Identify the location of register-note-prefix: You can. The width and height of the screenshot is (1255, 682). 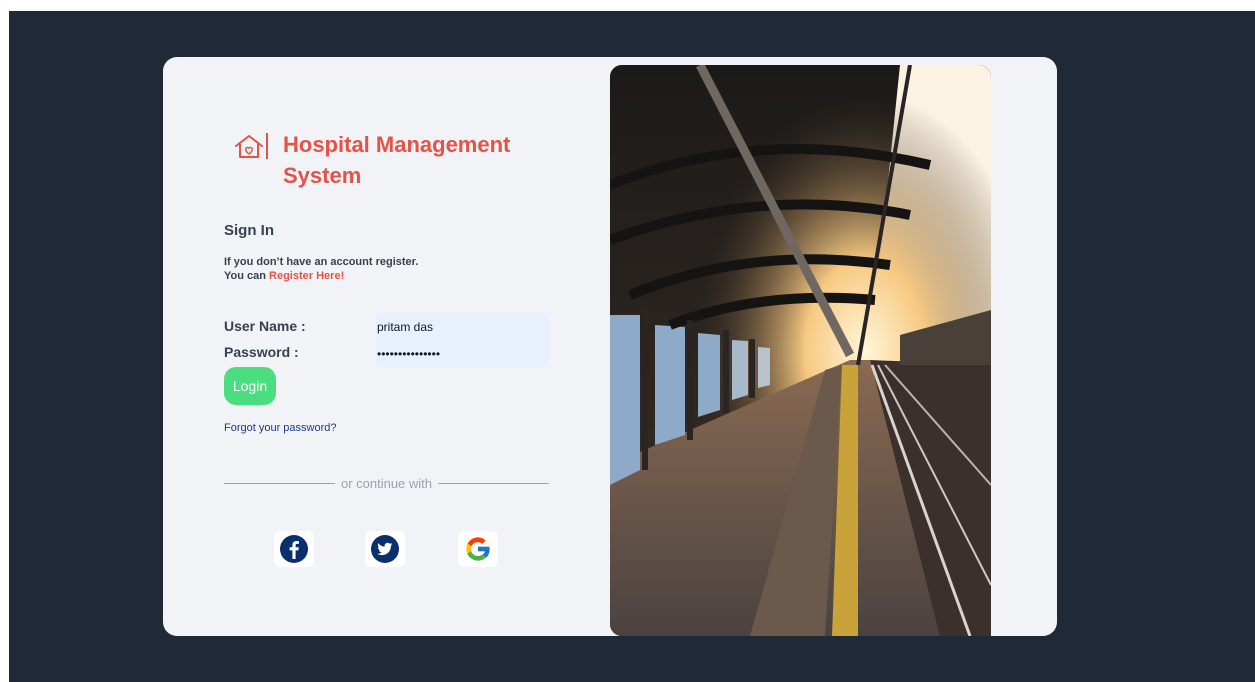
(247, 276).